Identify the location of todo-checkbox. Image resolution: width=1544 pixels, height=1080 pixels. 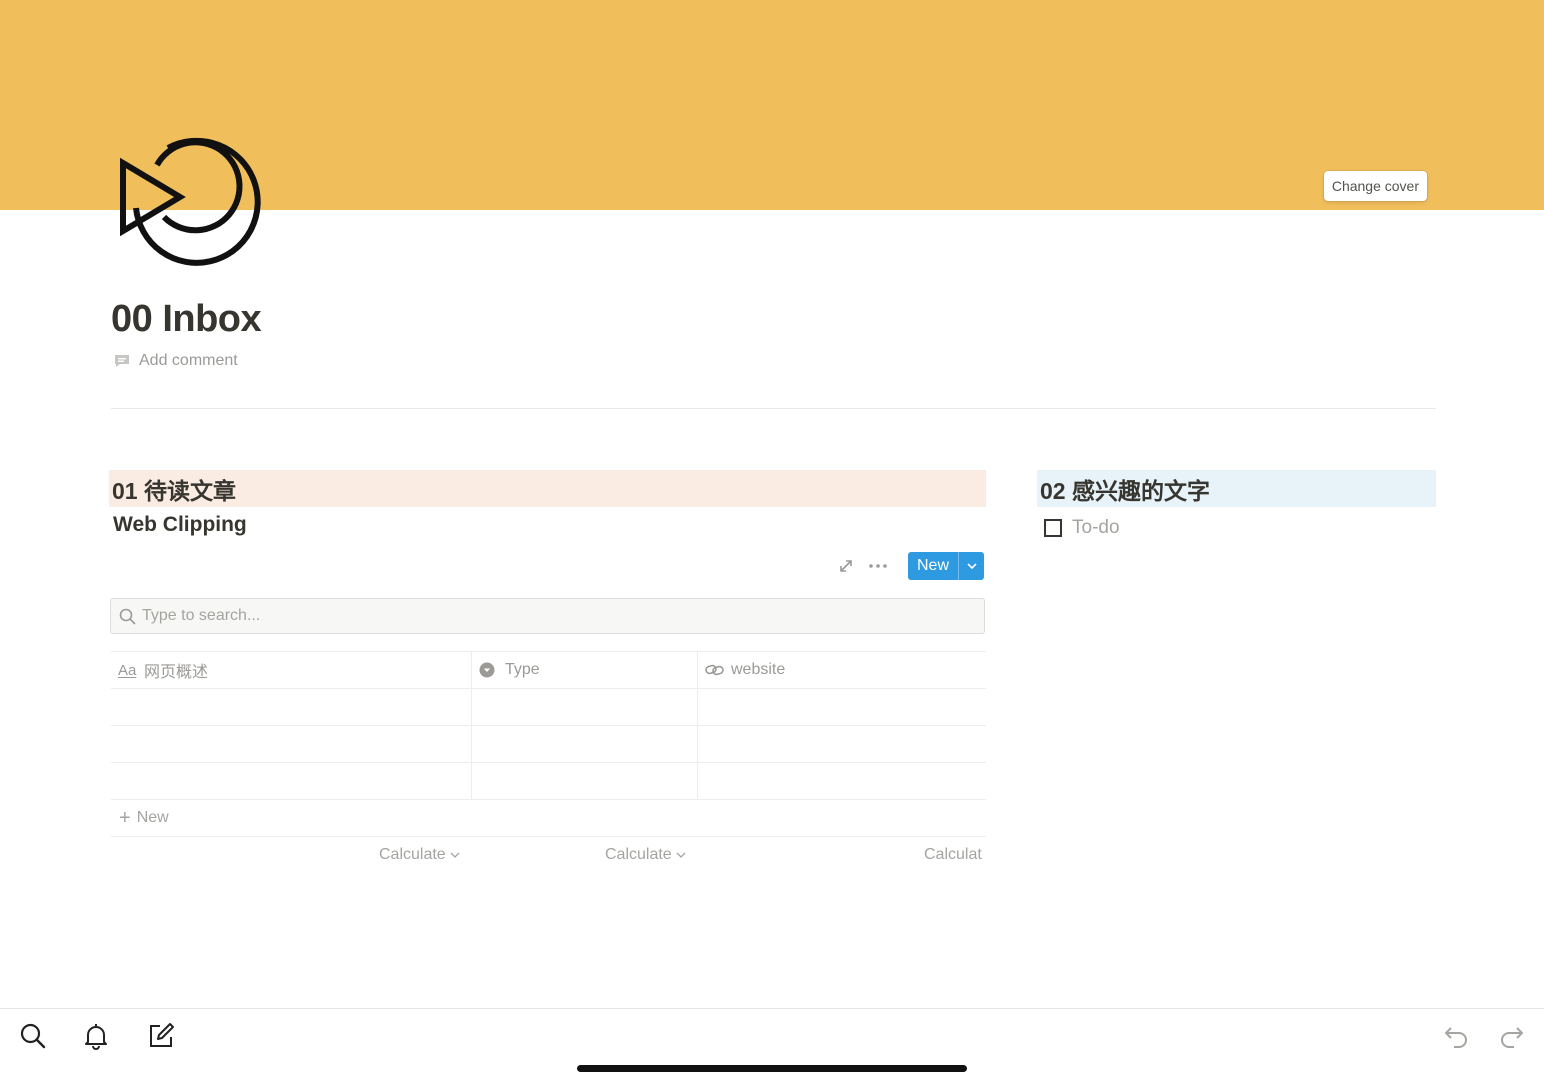
(1053, 528).